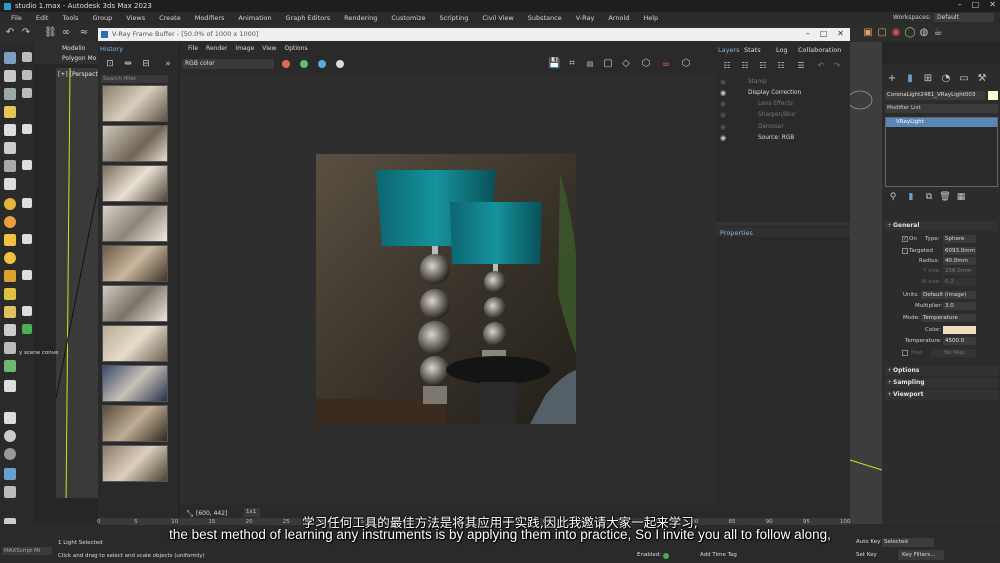 Image resolution: width=1000 pixels, height=563 pixels. Describe the element at coordinates (10, 348) in the screenshot. I see `fur-icon` at that location.